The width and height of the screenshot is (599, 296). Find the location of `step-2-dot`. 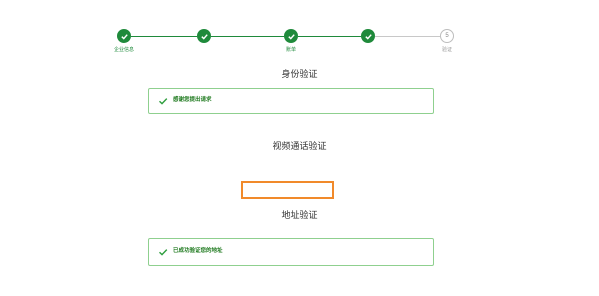

step-2-dot is located at coordinates (204, 36).